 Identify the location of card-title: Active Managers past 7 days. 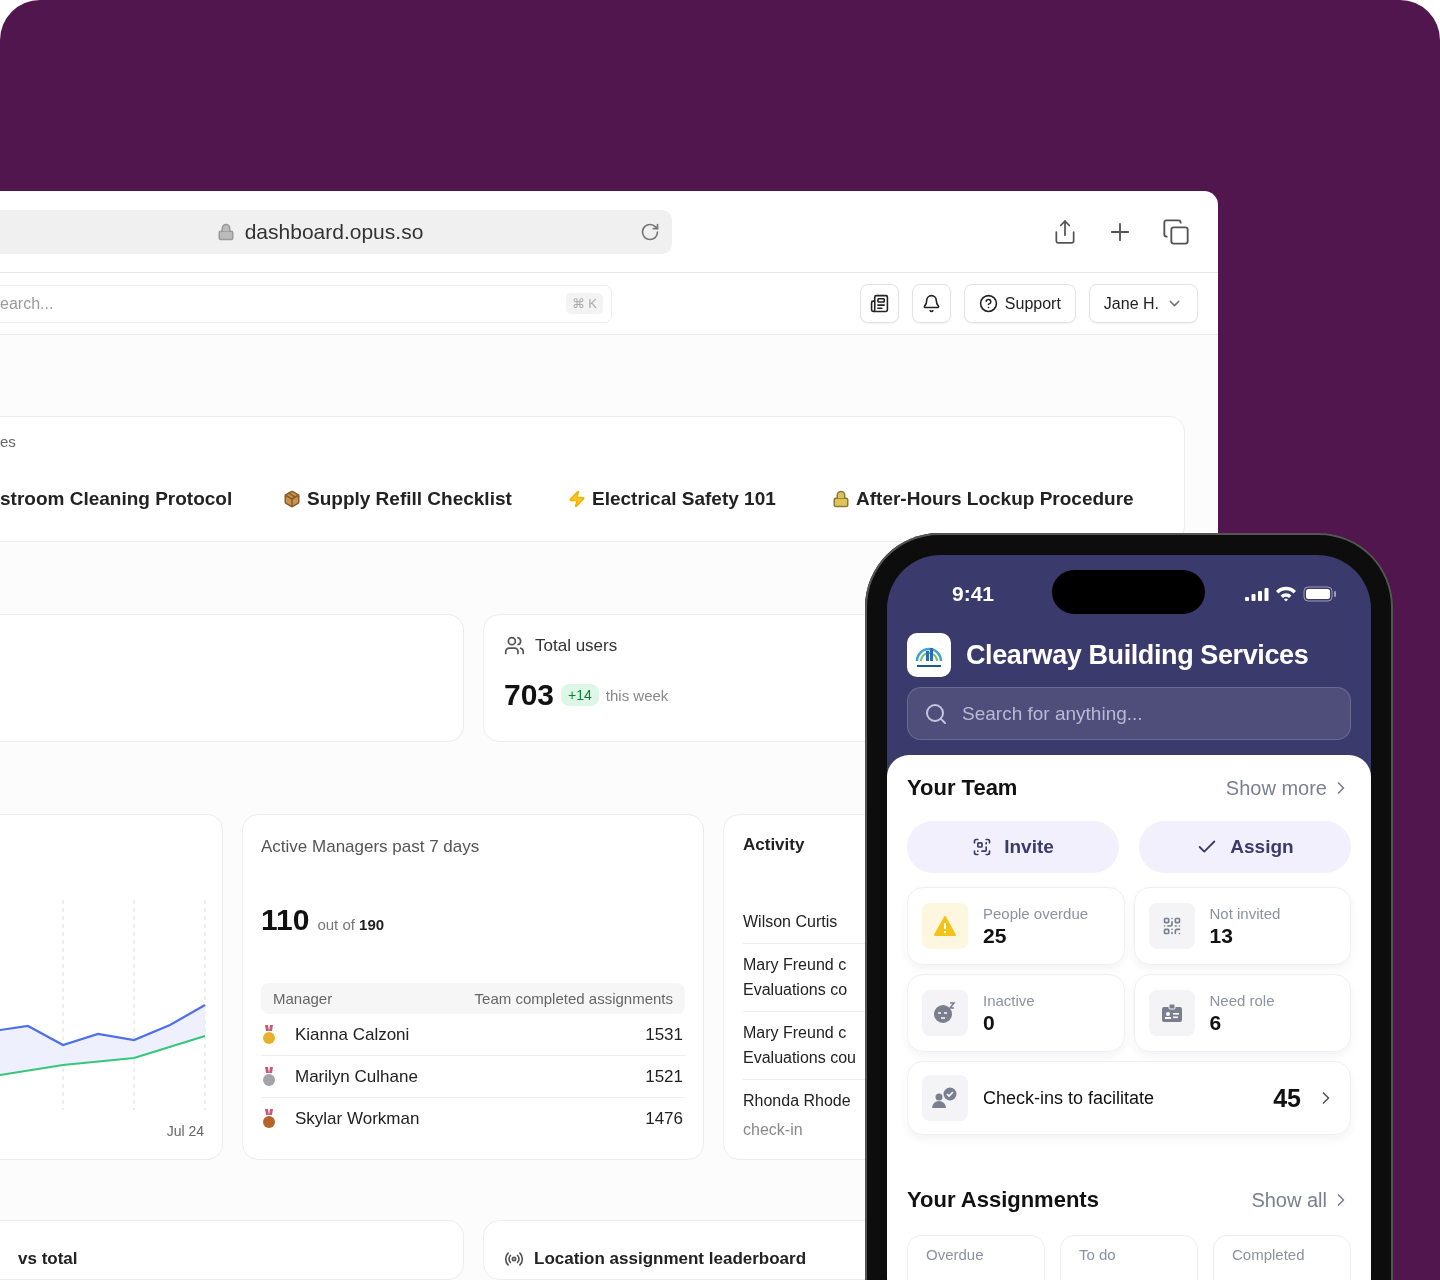
(371, 847).